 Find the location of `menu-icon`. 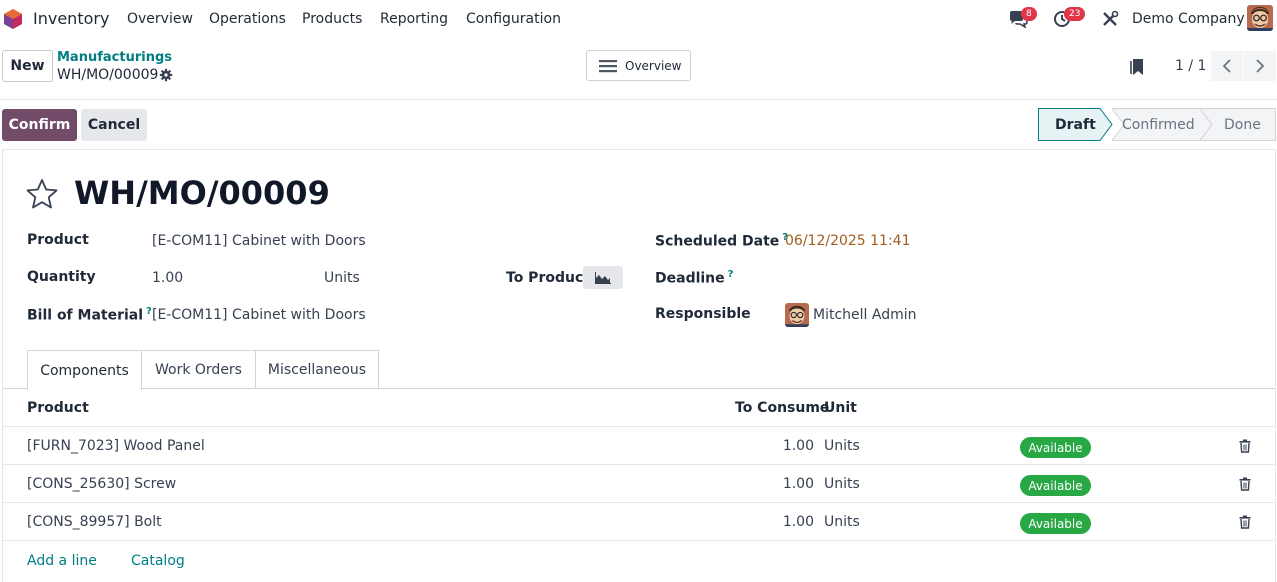

menu-icon is located at coordinates (608, 65).